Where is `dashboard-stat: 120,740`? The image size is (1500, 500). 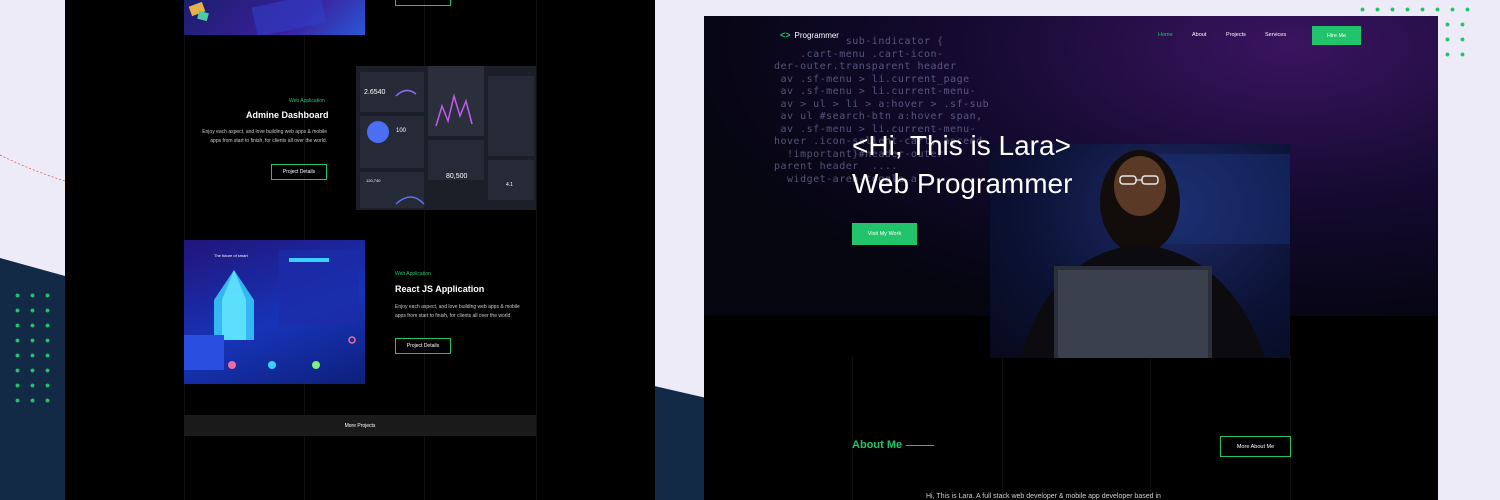 dashboard-stat: 120,740 is located at coordinates (373, 180).